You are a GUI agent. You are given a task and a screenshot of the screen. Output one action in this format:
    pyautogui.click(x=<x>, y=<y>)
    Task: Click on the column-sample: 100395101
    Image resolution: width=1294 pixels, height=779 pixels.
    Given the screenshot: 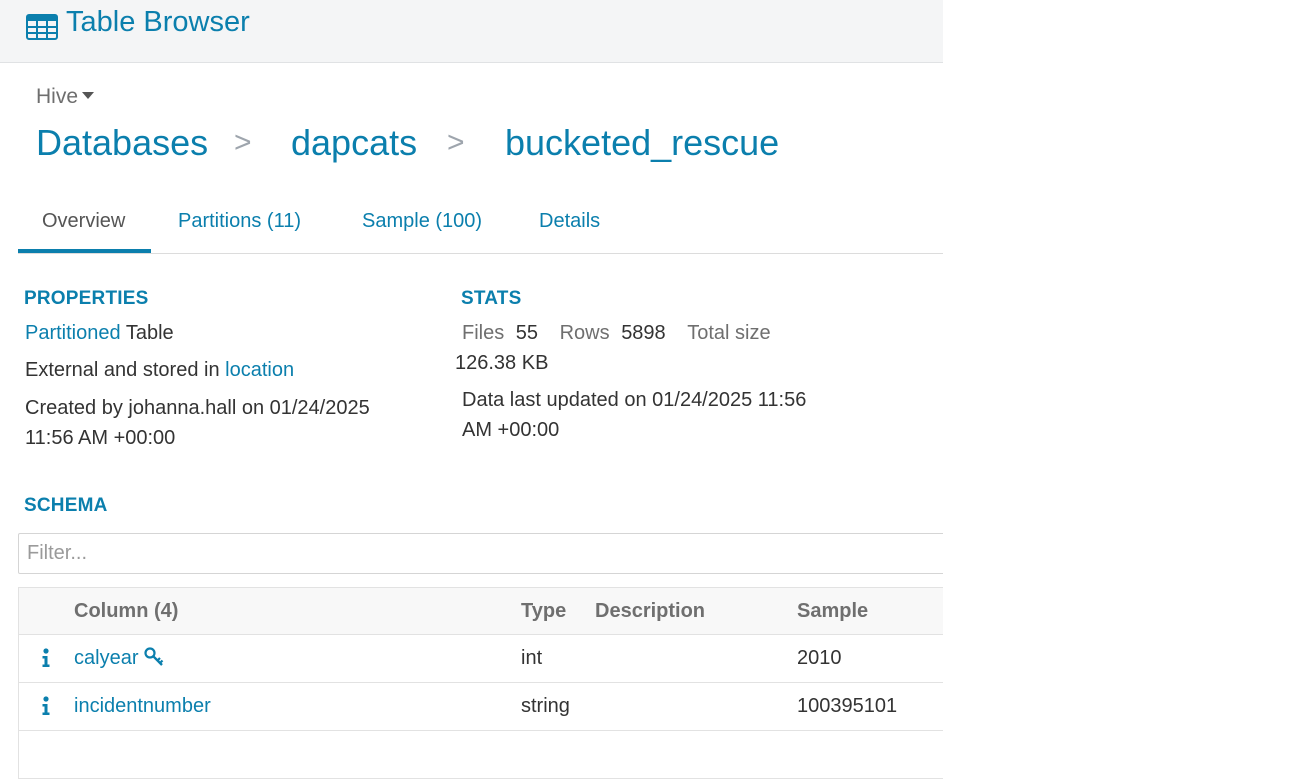 What is the action you would take?
    pyautogui.click(x=847, y=706)
    